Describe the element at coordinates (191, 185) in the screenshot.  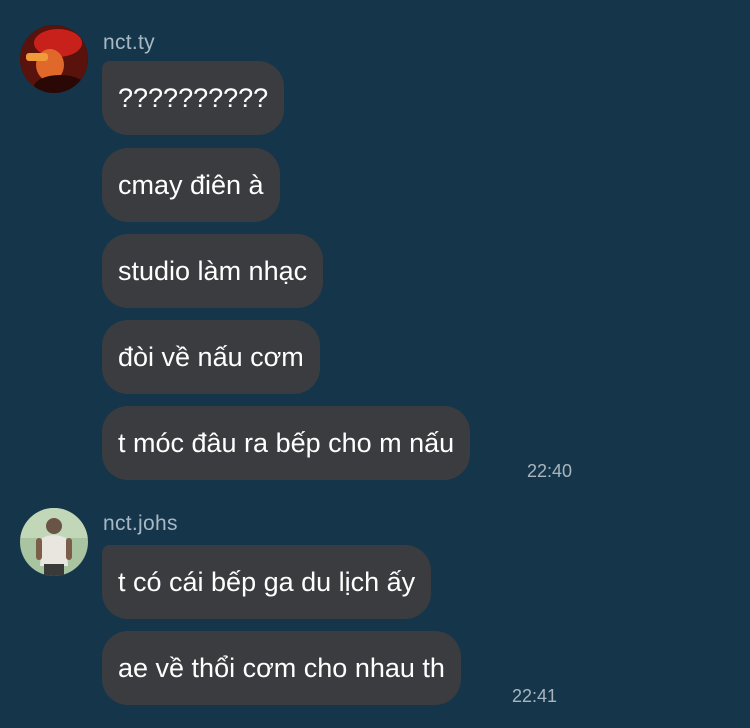
I see `message-bubble: cmay điên à` at that location.